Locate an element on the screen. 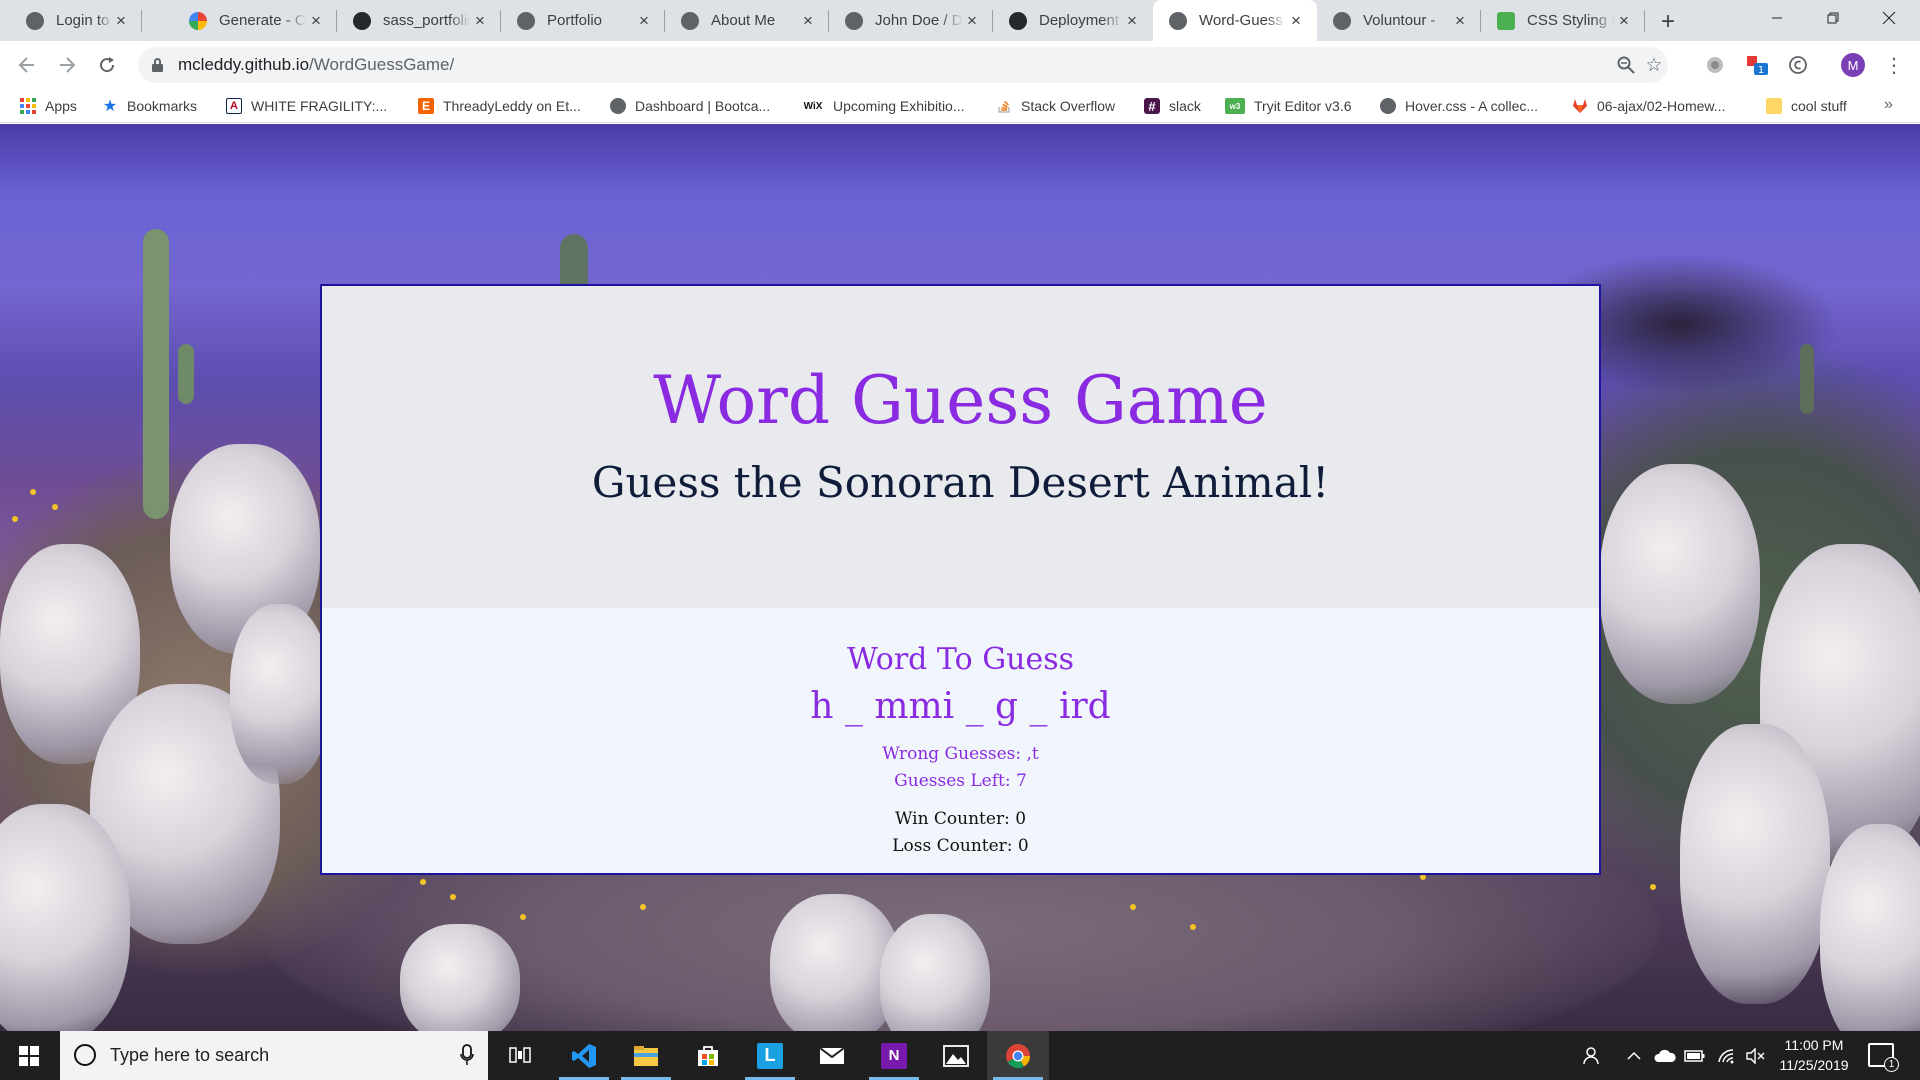 This screenshot has height=1080, width=1920. battery-icon is located at coordinates (1695, 1055).